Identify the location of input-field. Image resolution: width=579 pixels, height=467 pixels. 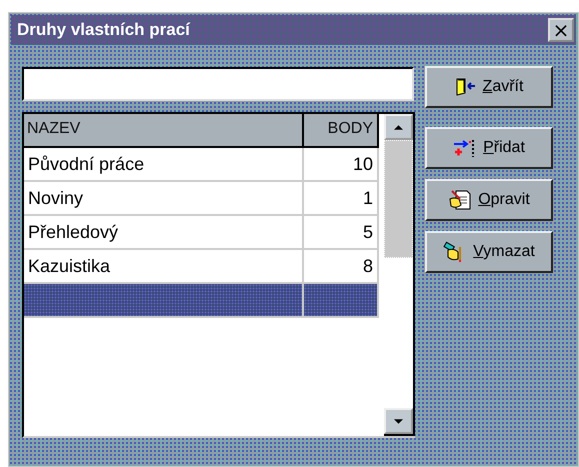
(218, 84).